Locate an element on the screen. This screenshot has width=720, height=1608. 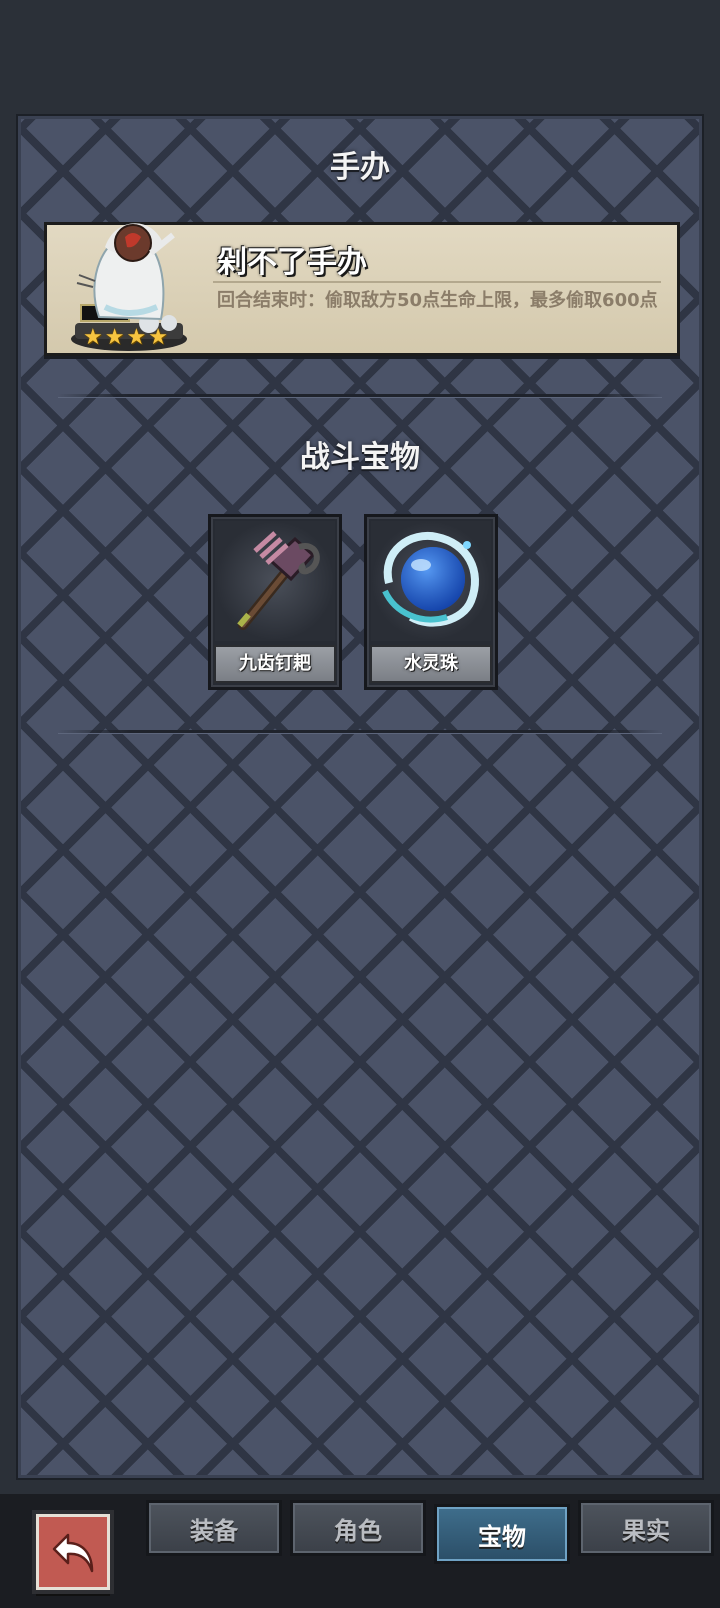
treasure-slot-water-orb: 水灵珠 is located at coordinates (431, 602).